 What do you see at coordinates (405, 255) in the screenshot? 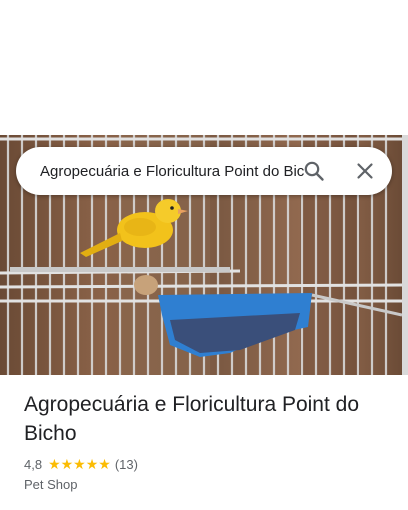
I see `scrollbar-track` at bounding box center [405, 255].